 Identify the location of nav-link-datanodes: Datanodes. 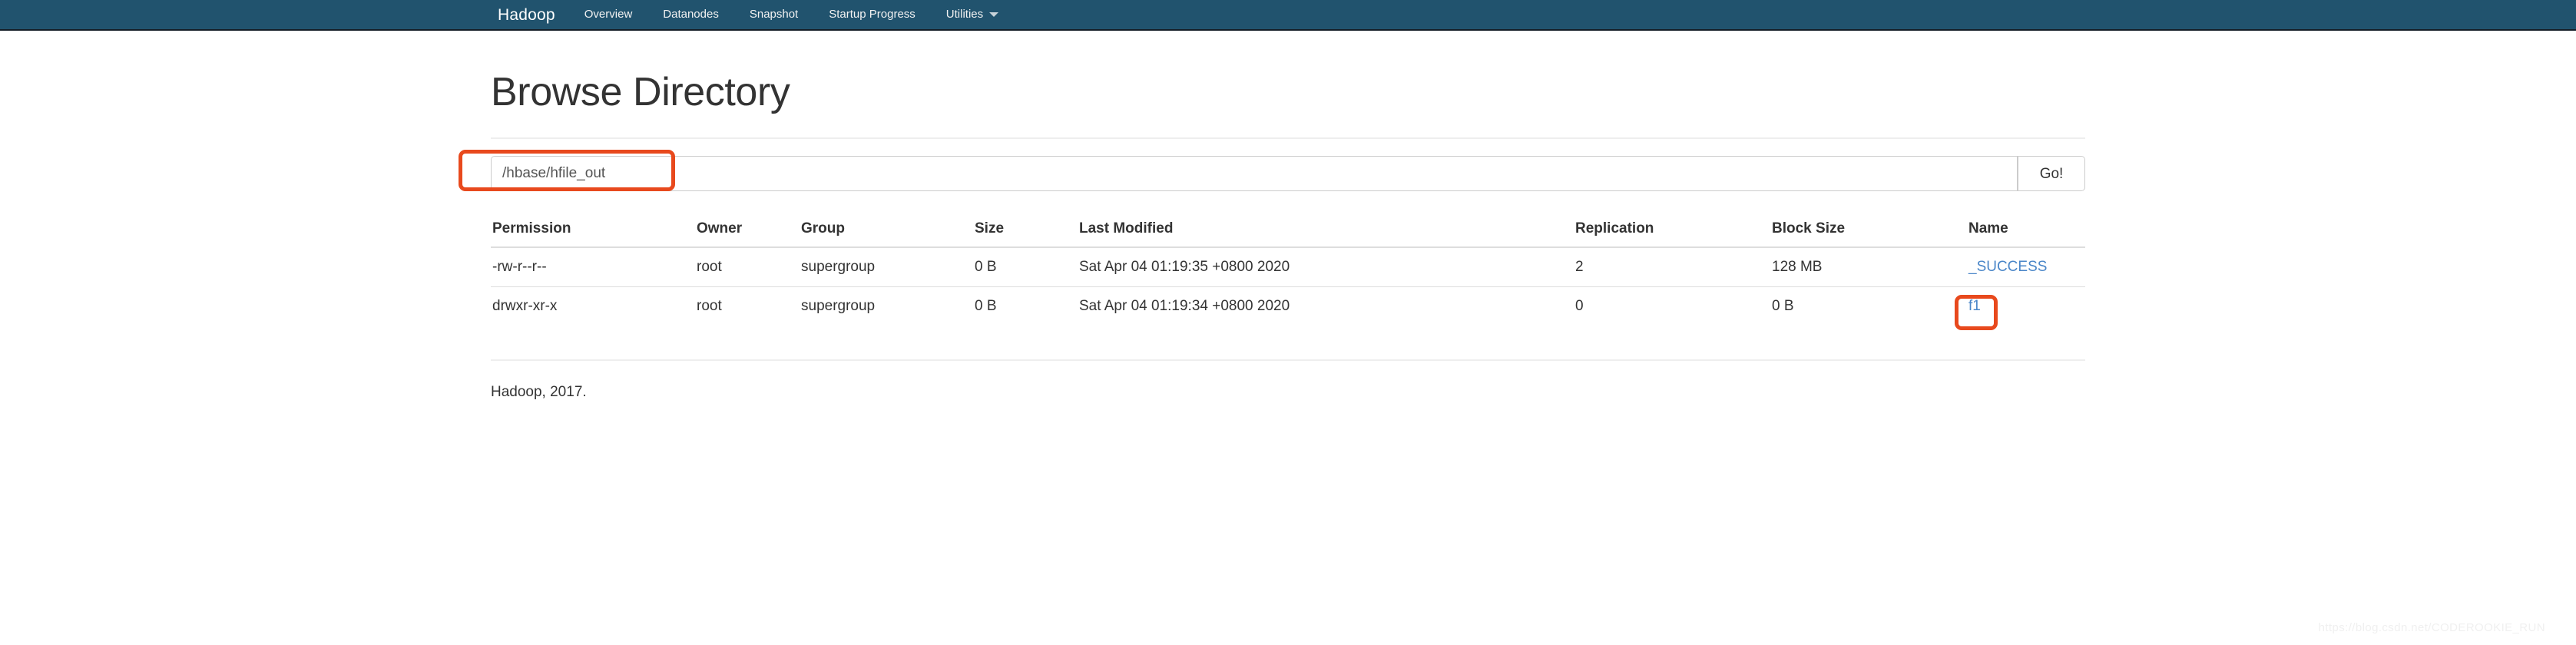
(690, 14).